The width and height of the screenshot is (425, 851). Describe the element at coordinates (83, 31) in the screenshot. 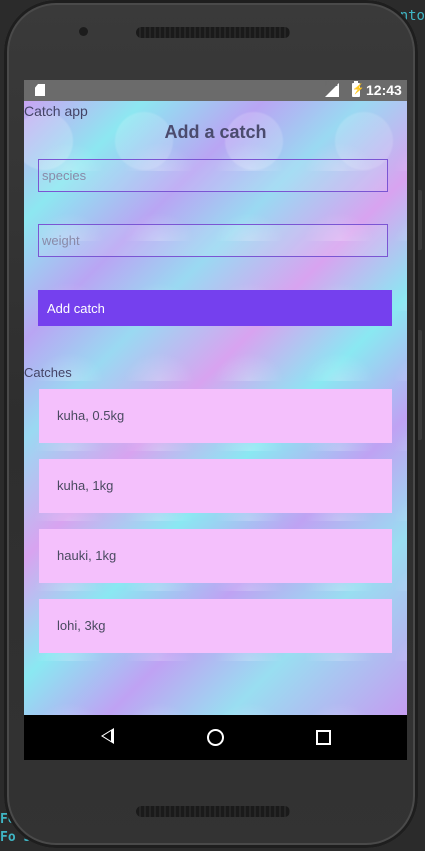

I see `front-camera` at that location.